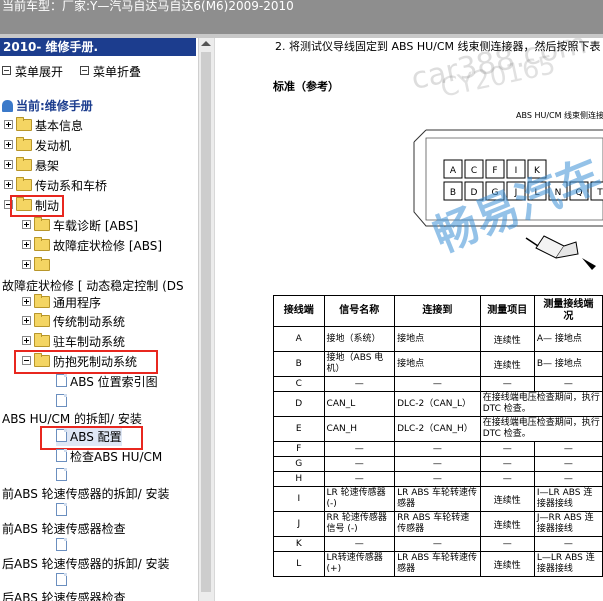 This screenshot has width=603, height=601. I want to click on table-cell: K, so click(299, 544).